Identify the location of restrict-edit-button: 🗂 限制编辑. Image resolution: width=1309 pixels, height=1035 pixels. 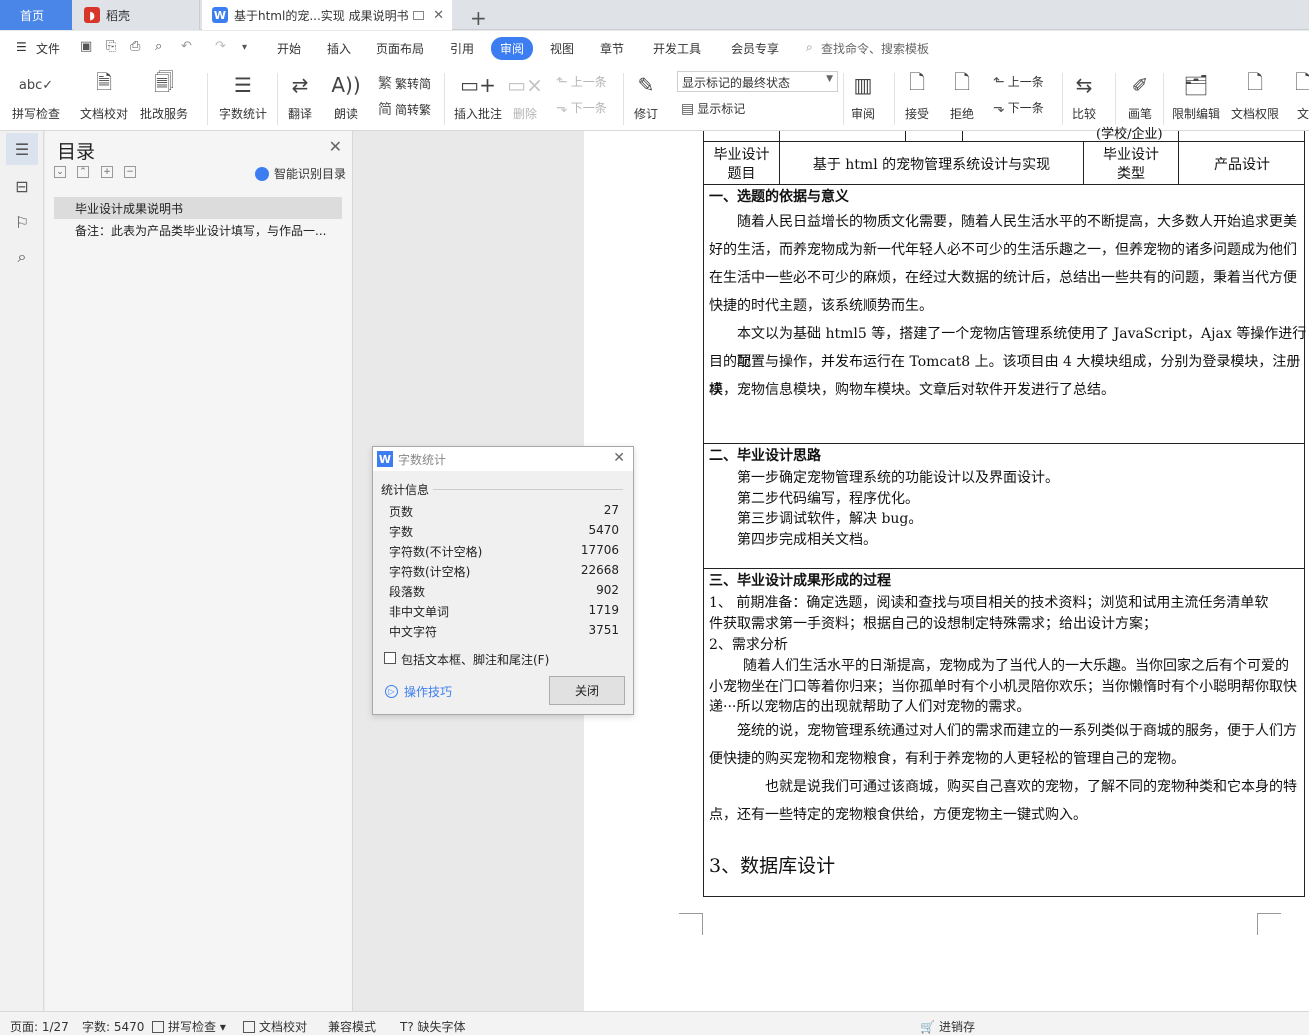
(1196, 96).